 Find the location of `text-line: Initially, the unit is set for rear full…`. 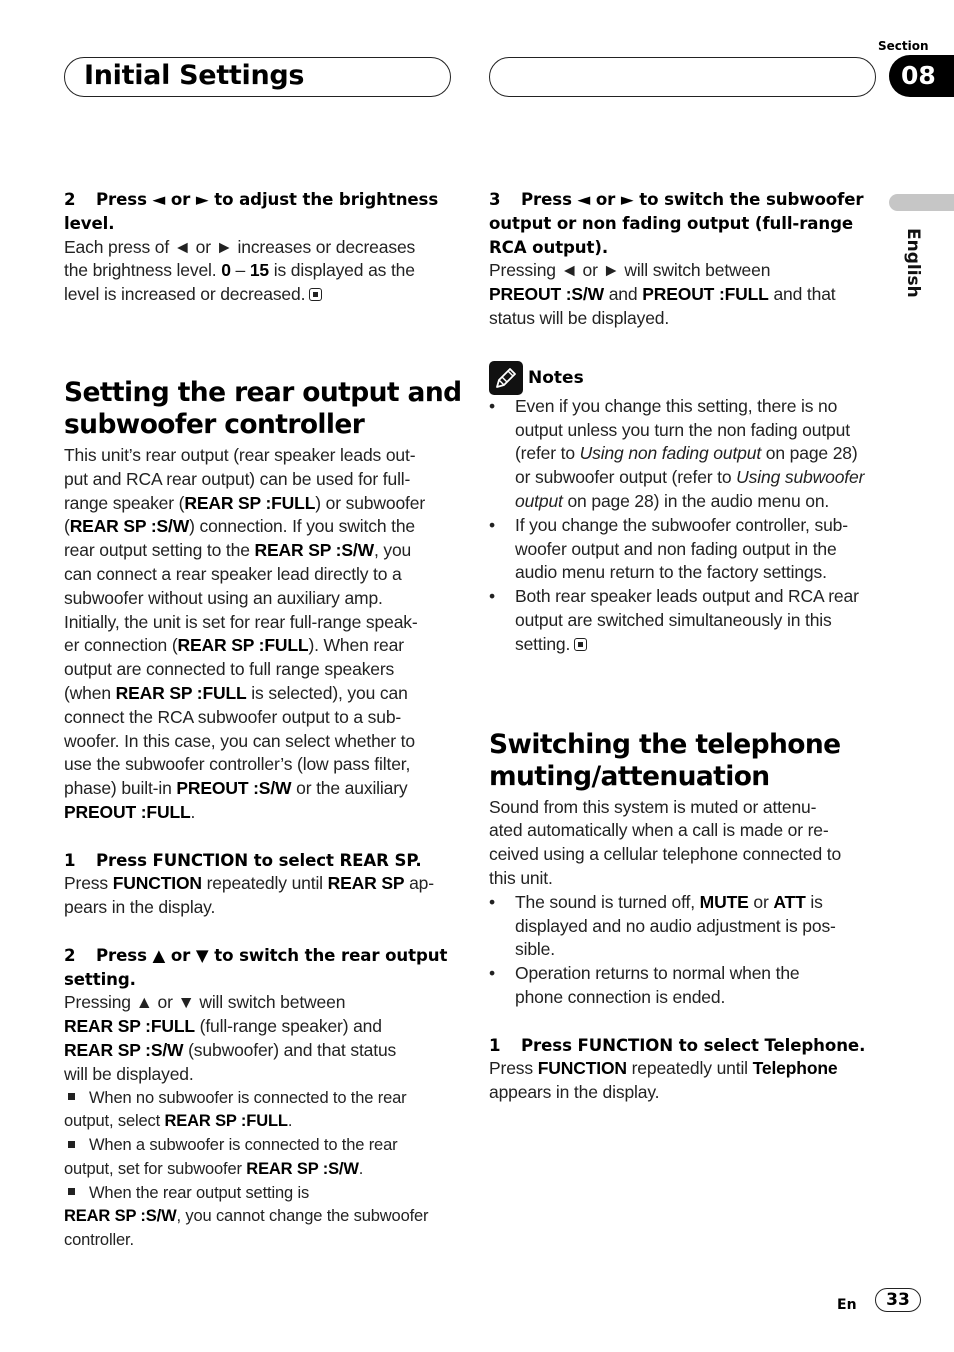

text-line: Initially, the unit is set for rear full… is located at coordinates (261, 623).